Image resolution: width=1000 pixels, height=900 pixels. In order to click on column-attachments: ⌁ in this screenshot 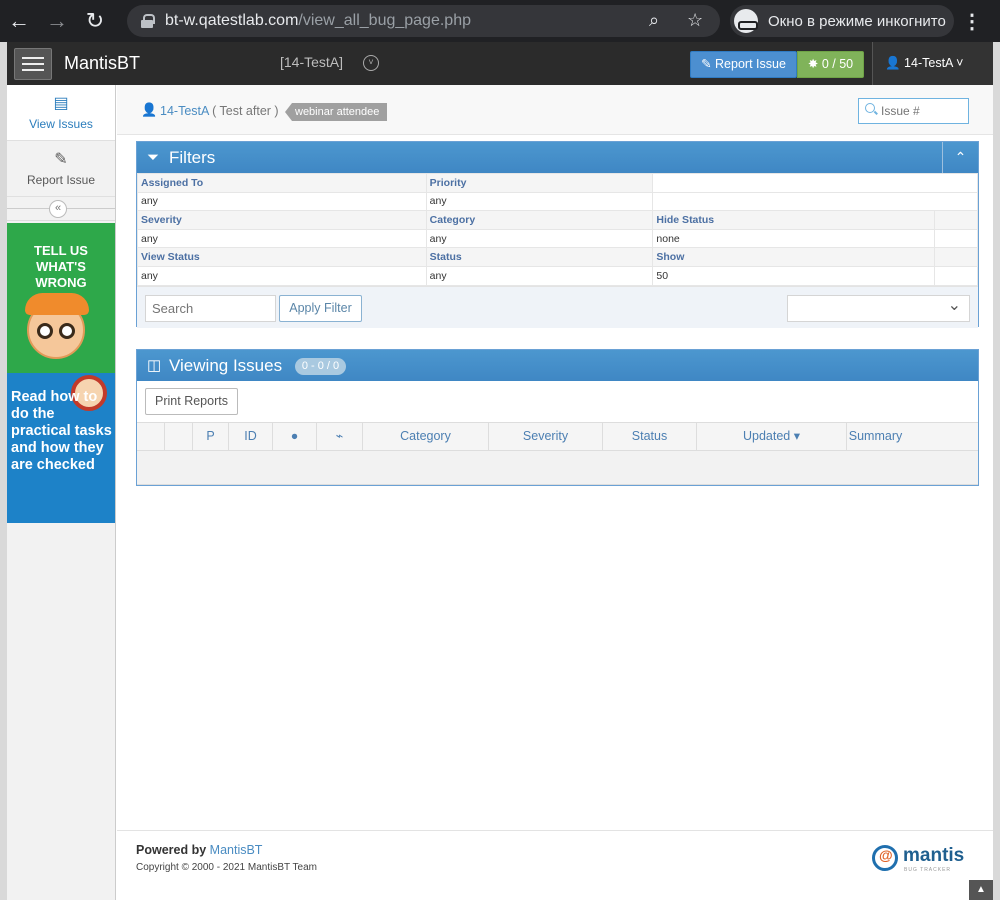, I will do `click(340, 436)`.